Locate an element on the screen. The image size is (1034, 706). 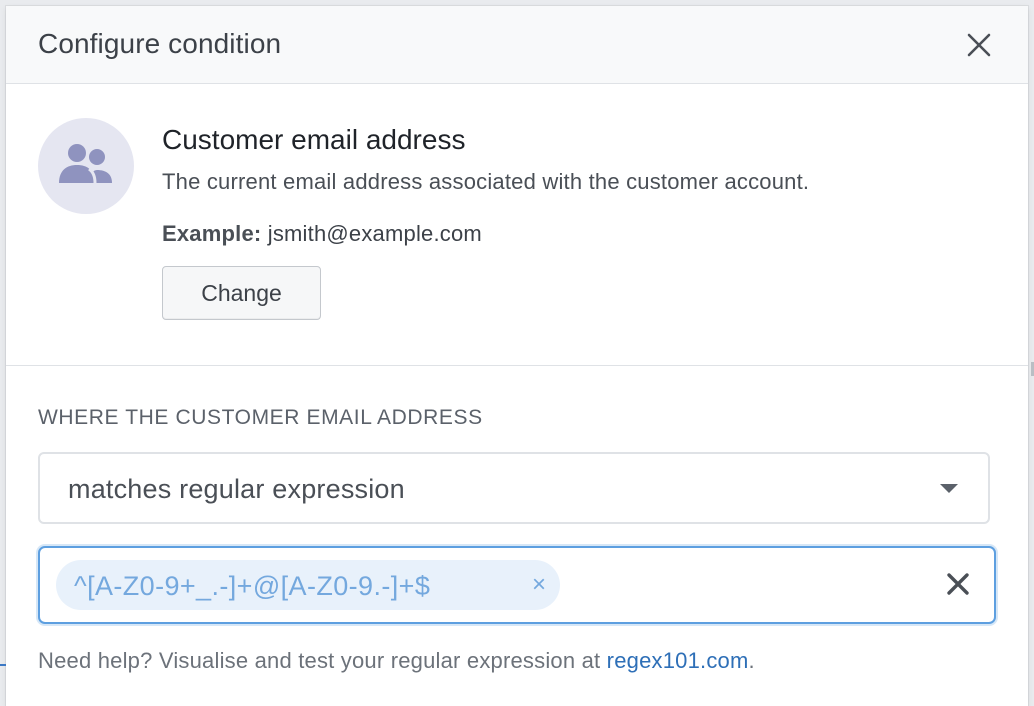
field-example: Example: jsmith@example.com is located at coordinates (322, 234).